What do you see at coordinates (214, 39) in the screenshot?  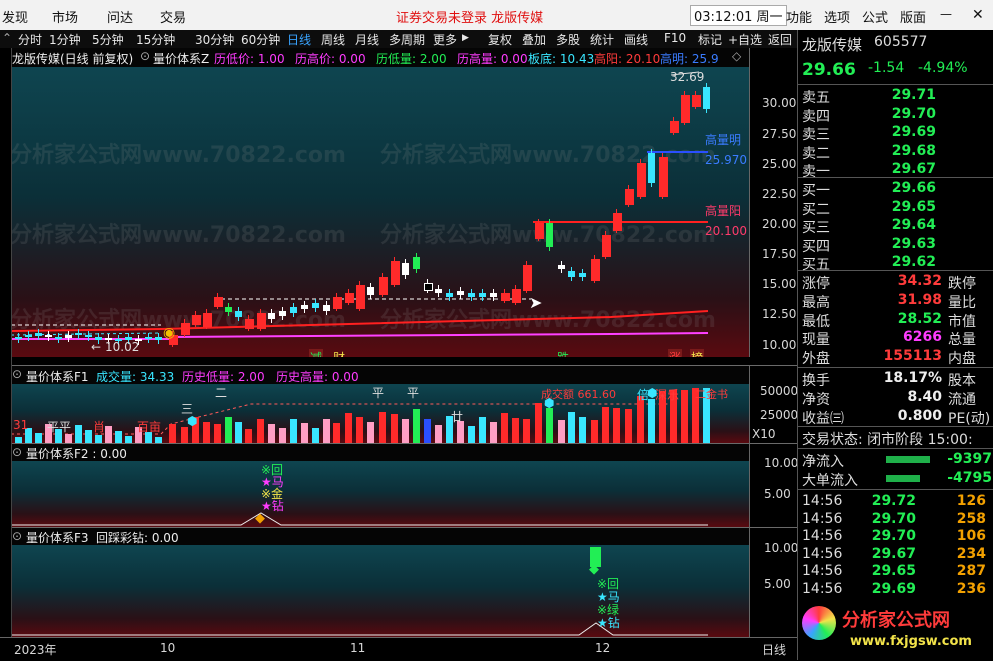 I see `tab-period-30min: 30分钟` at bounding box center [214, 39].